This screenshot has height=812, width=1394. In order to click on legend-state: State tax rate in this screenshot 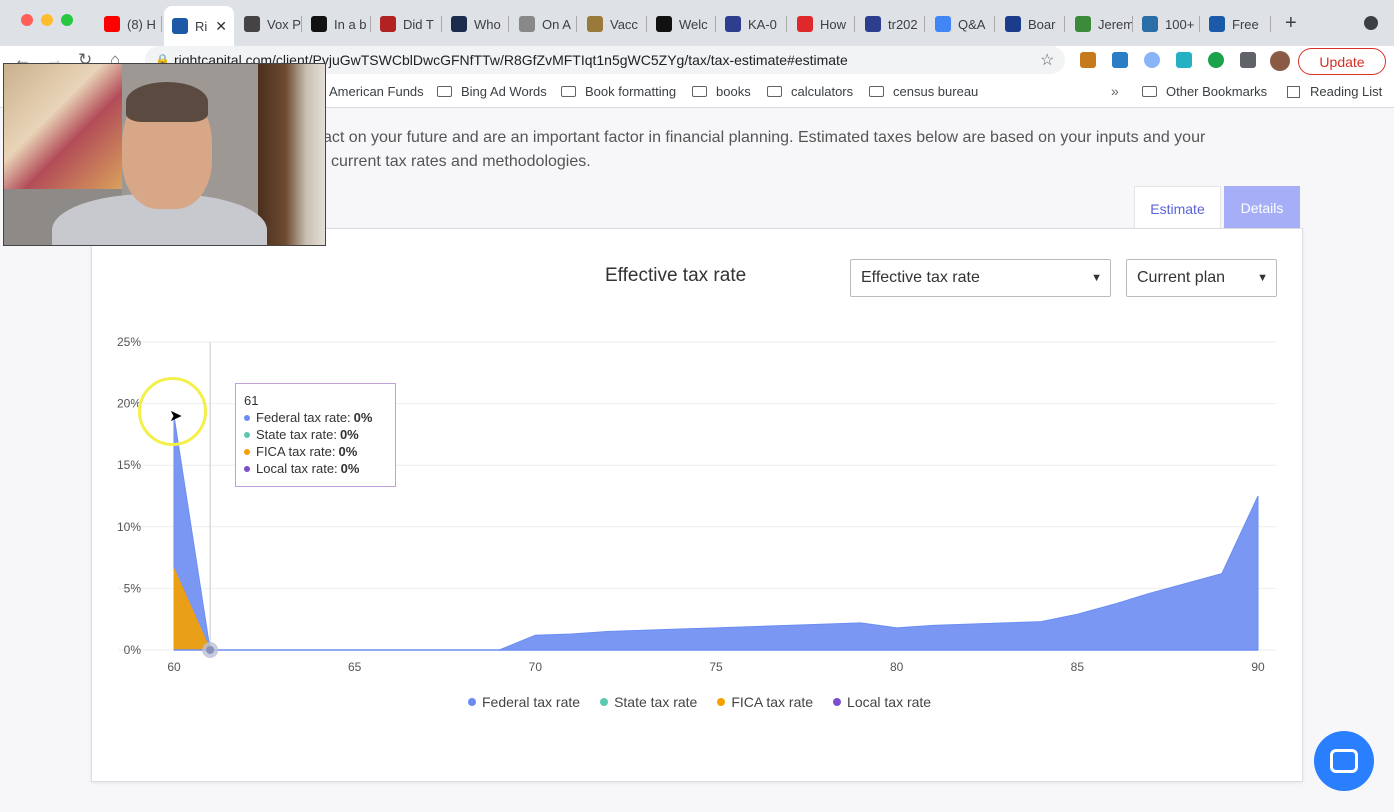, I will do `click(648, 702)`.